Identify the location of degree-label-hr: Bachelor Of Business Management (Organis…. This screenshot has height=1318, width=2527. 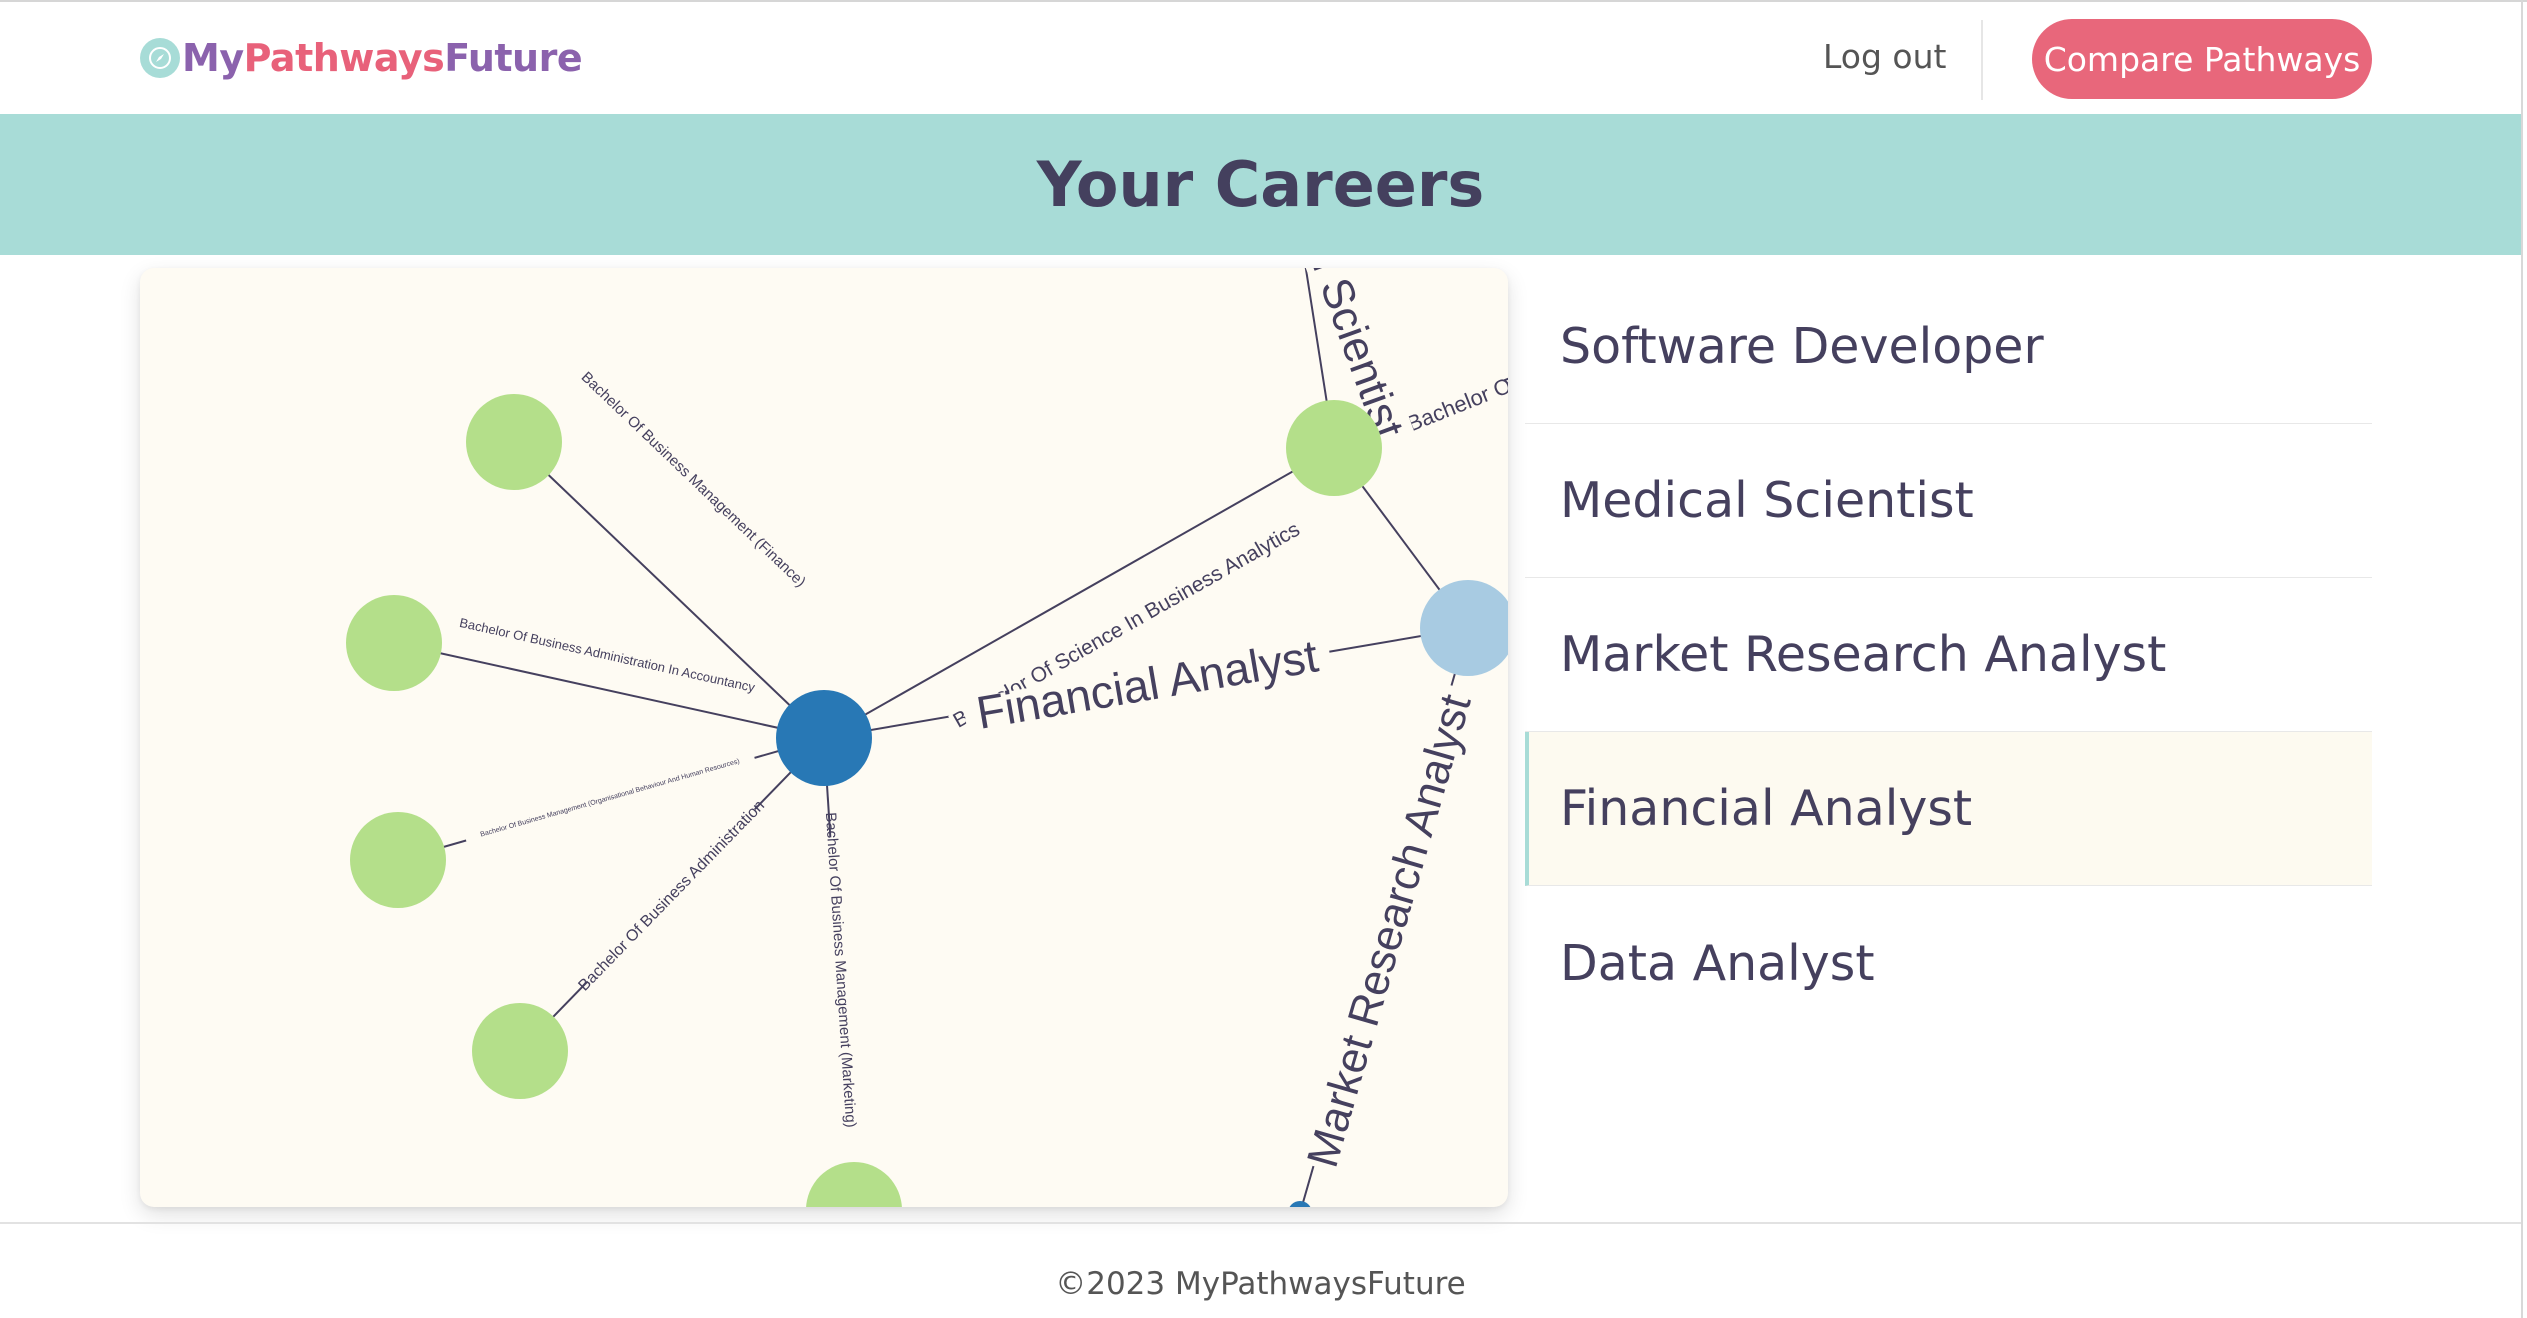
(610, 798).